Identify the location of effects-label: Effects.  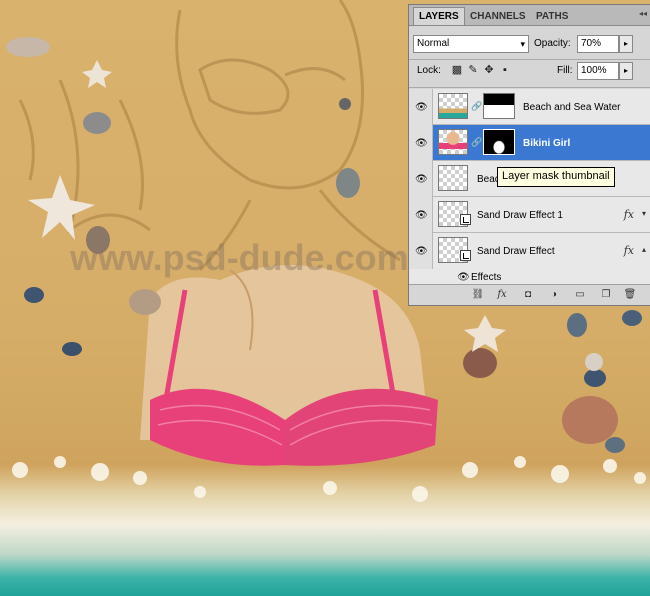
(486, 277).